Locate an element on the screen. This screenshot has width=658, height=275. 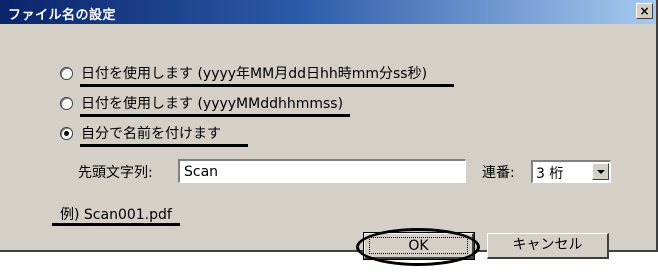
dialog-title: ファイル名の設定 is located at coordinates (62, 15).